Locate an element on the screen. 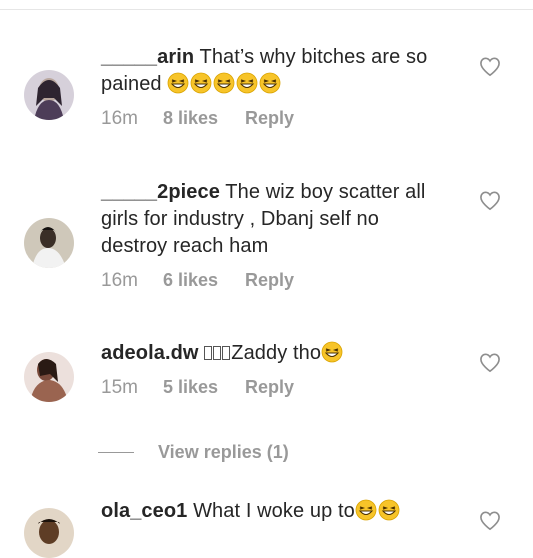  comment-meta: 16m 6 likes Reply is located at coordinates (273, 281).